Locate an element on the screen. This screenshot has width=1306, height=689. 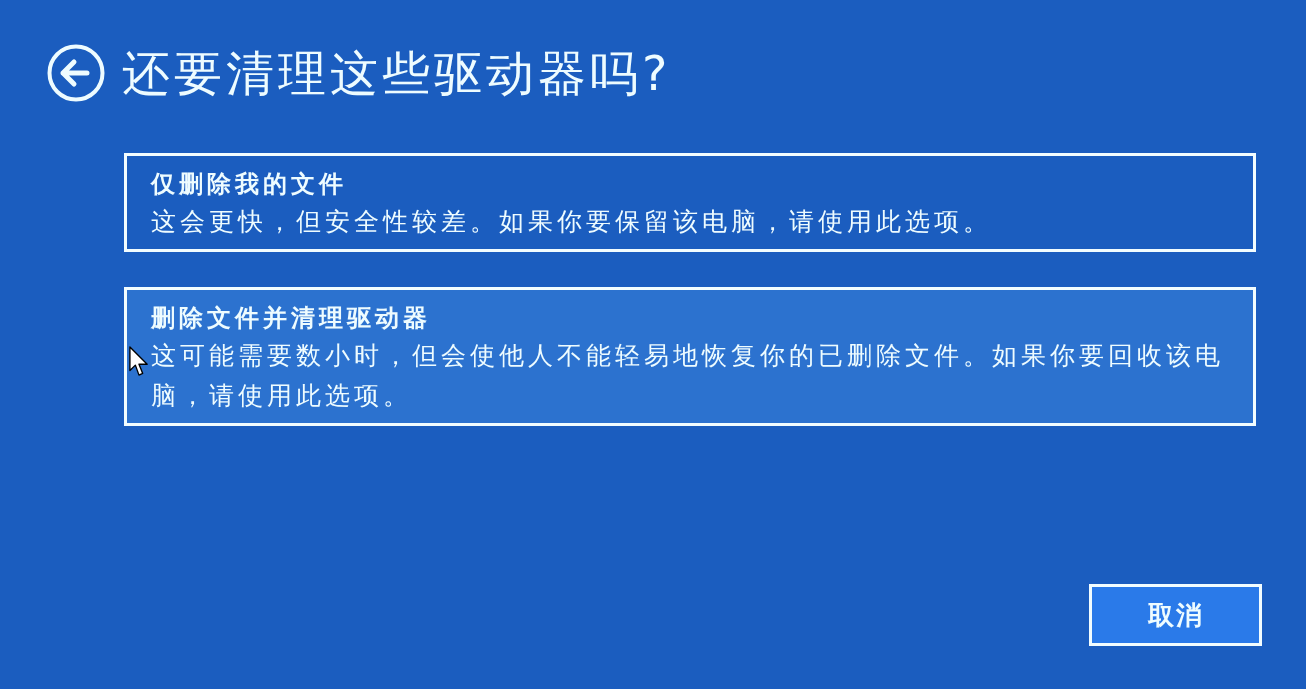
cancel-button: 取消 is located at coordinates (1175, 615).